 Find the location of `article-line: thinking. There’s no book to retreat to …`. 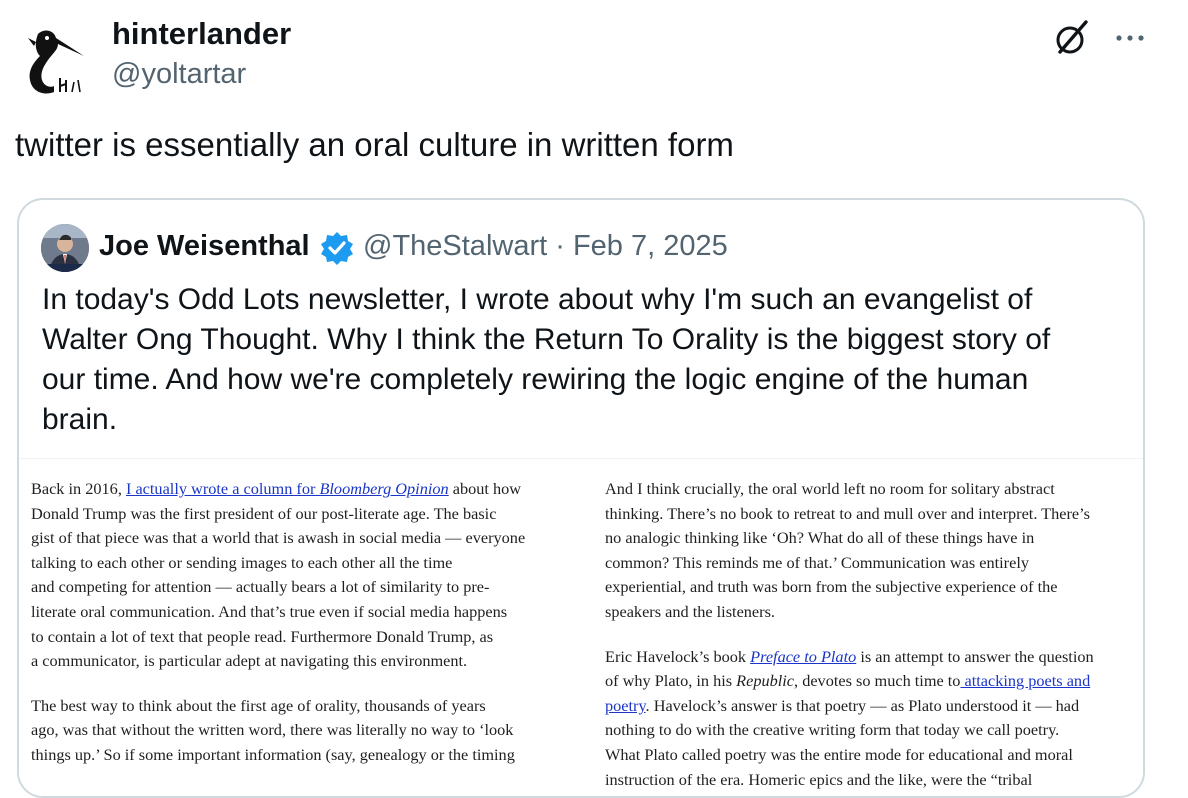

article-line: thinking. There’s no book to retreat to … is located at coordinates (847, 513).